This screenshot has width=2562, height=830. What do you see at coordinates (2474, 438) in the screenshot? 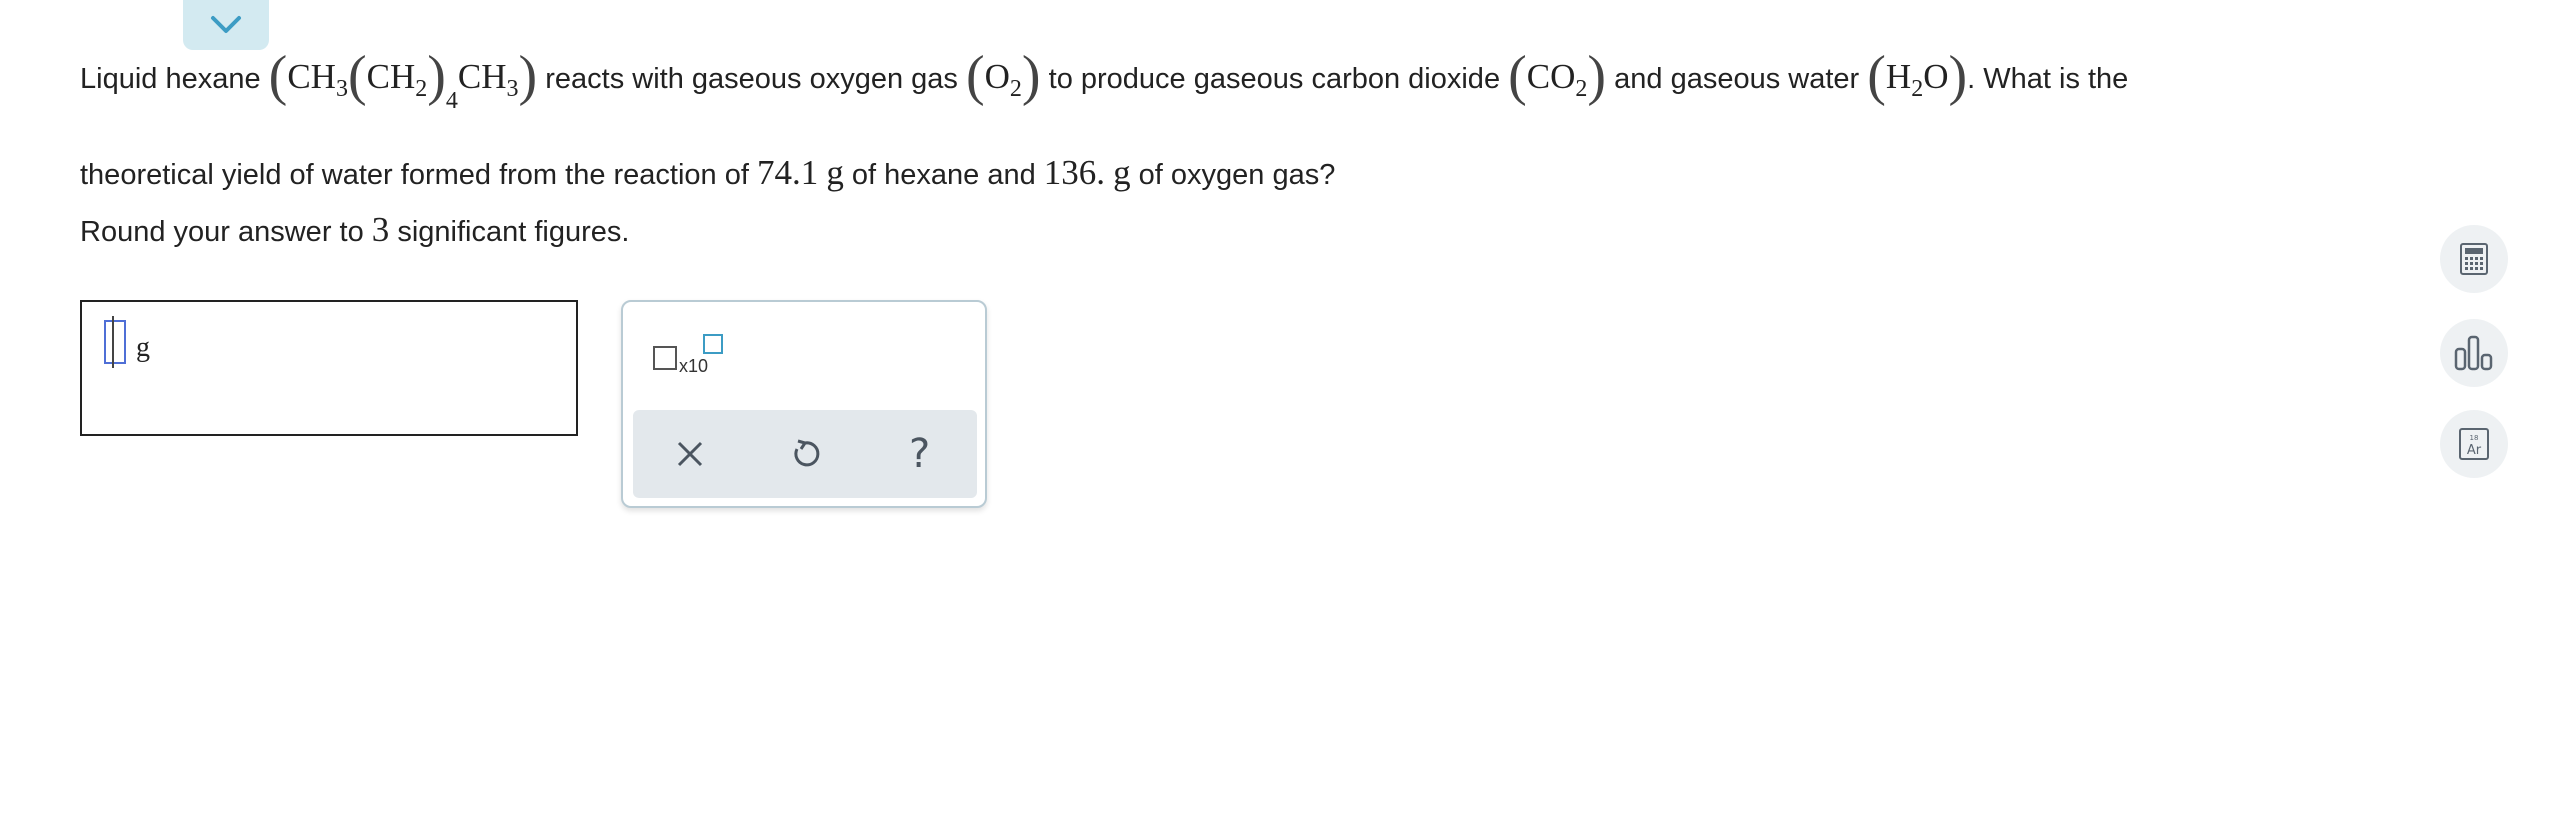
I see `svg-text: 18` at bounding box center [2474, 438].